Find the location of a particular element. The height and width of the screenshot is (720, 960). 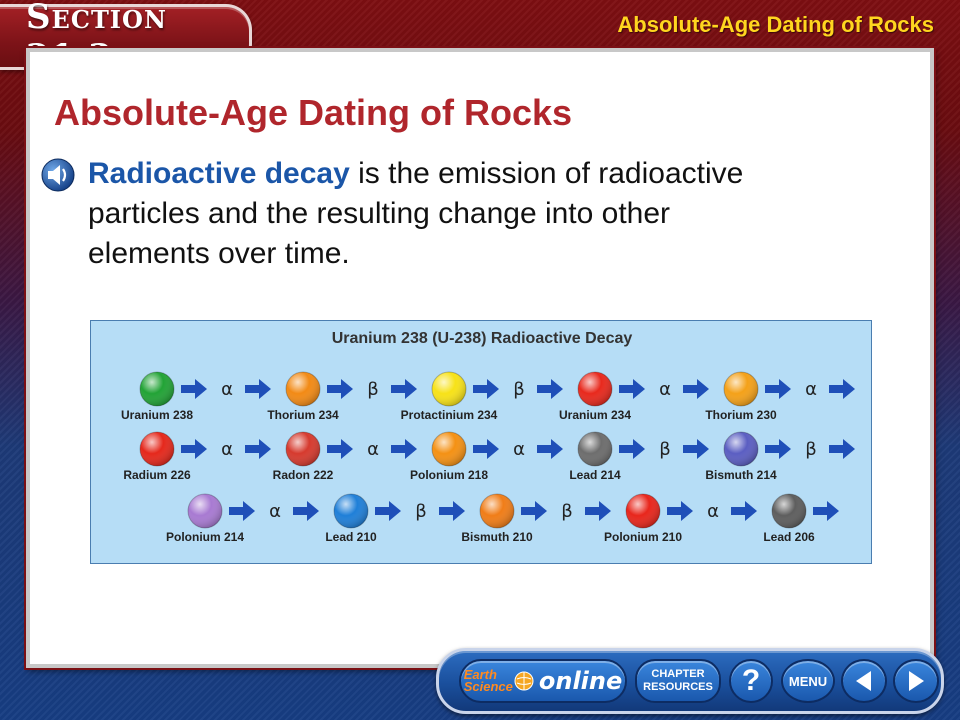

header-title: Absolute-Age Dating of Rocks is located at coordinates (775, 24).